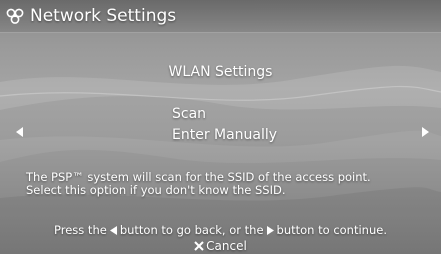 This screenshot has width=441, height=254. I want to click on right-button-icon, so click(270, 230).